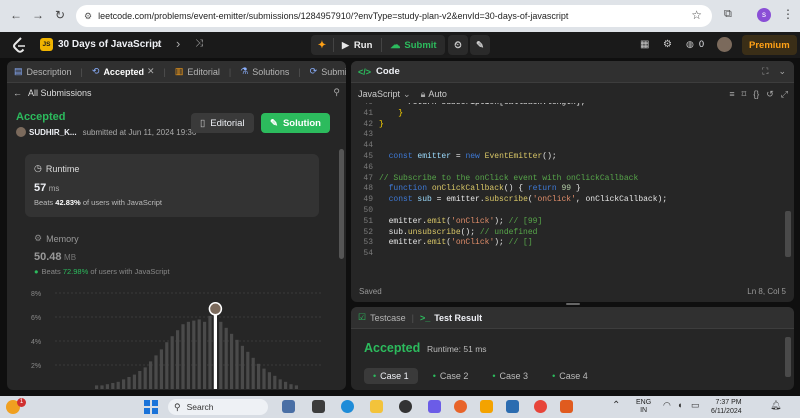 Image resolution: width=800 pixels, height=418 pixels. What do you see at coordinates (437, 94) in the screenshot?
I see `auto-mode-label: Auto` at bounding box center [437, 94].